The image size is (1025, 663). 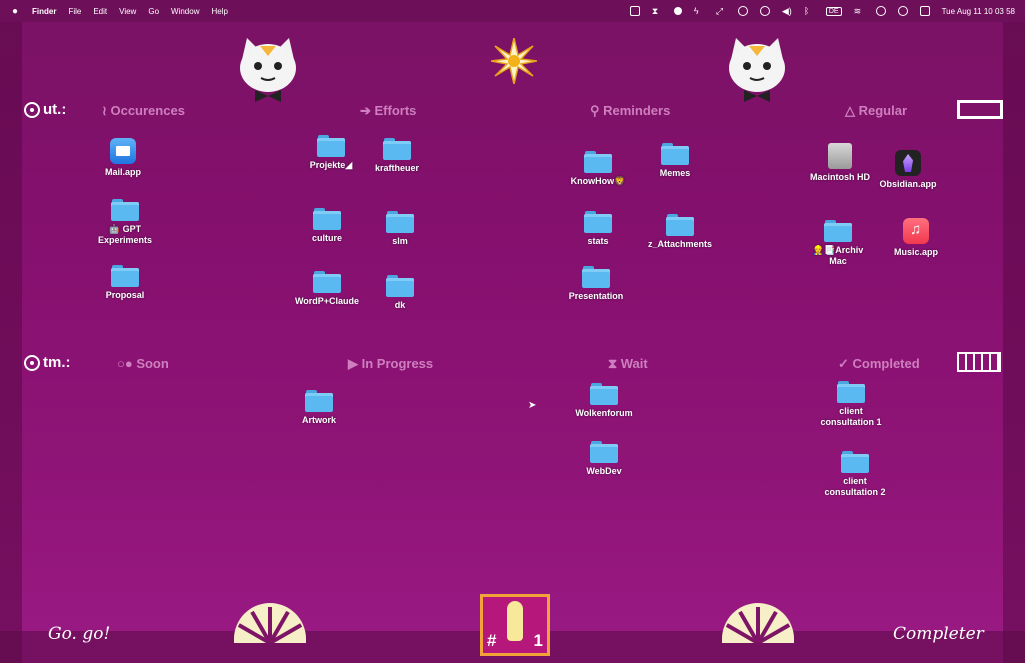 What do you see at coordinates (833, 11) in the screenshot?
I see `input-source: DE` at bounding box center [833, 11].